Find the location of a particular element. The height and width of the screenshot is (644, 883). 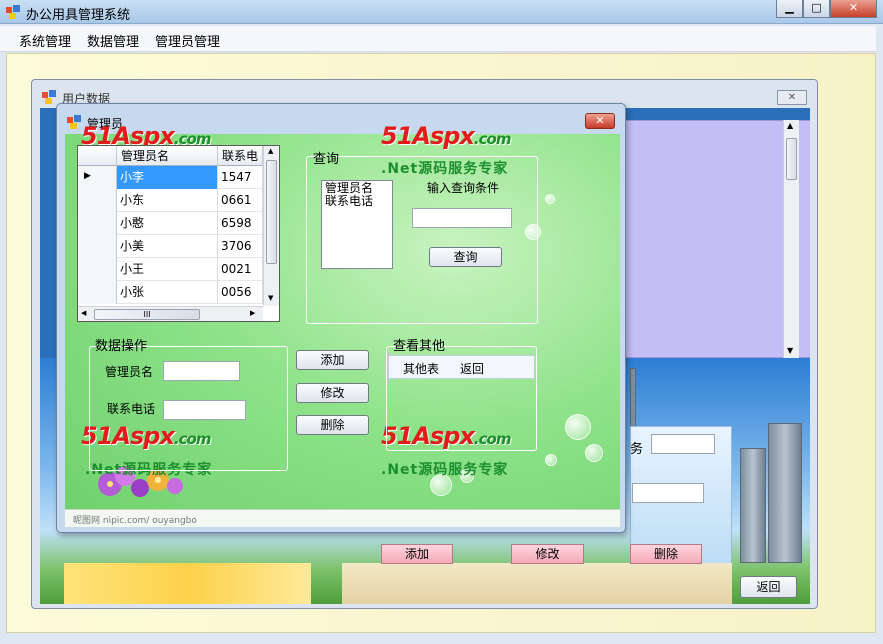

cell-admin-name: 小憨 is located at coordinates (167, 223).